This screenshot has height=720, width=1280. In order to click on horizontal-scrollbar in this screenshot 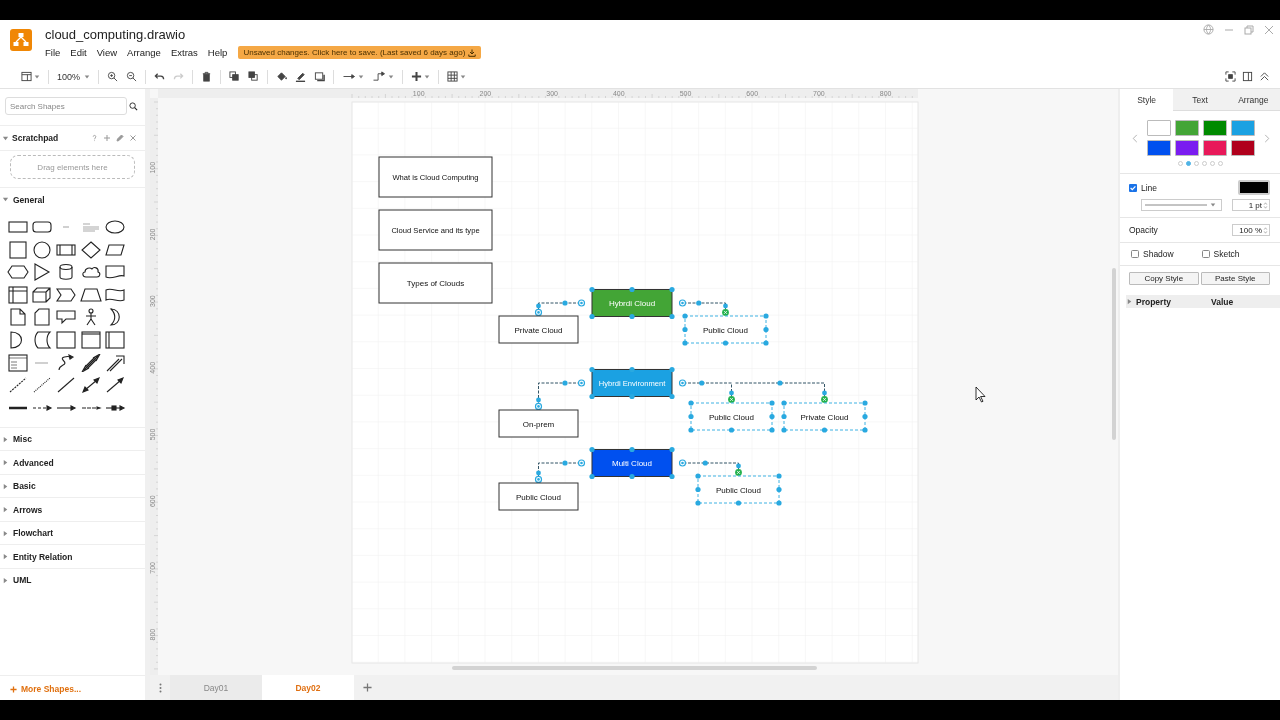, I will do `click(634, 668)`.